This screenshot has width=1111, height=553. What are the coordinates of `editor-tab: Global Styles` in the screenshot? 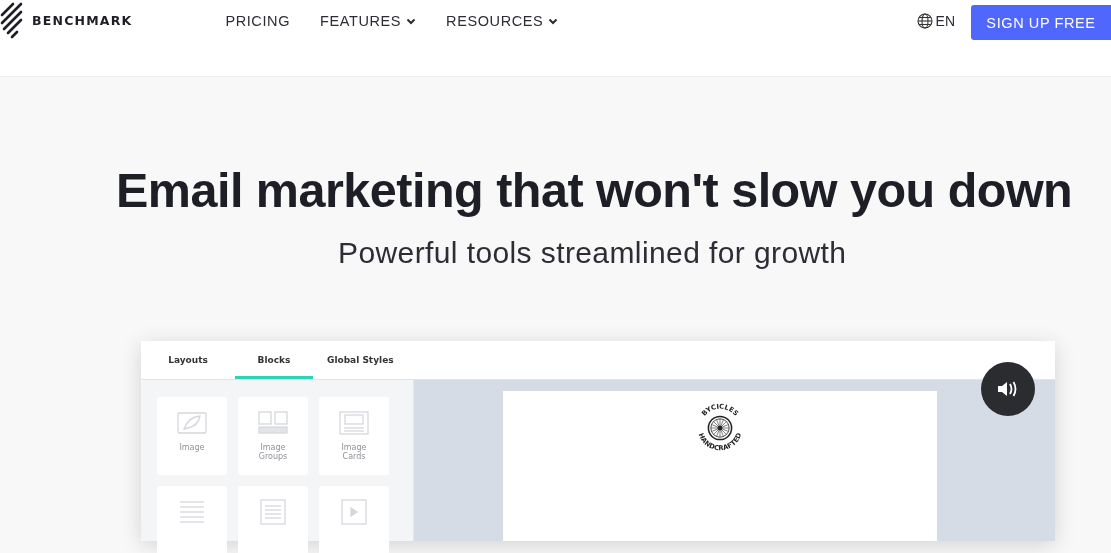 It's located at (360, 360).